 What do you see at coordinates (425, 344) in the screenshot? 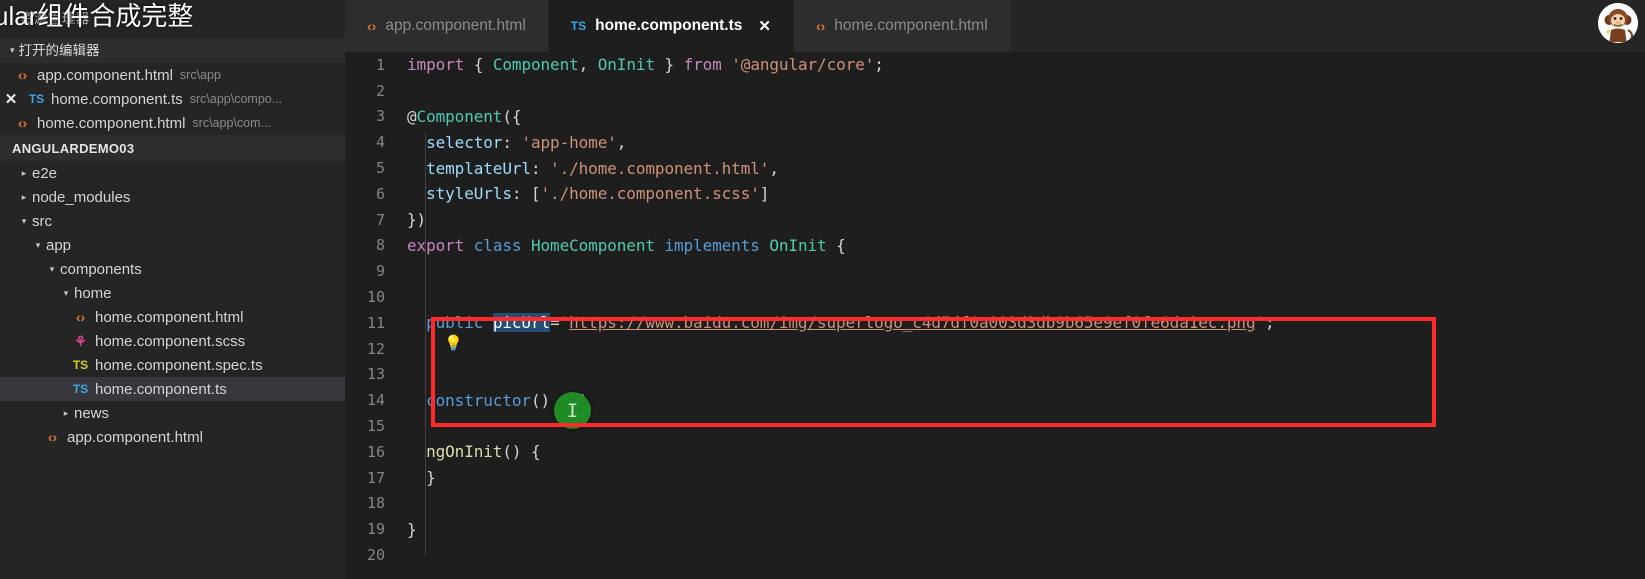
I see `indent-guide` at bounding box center [425, 344].